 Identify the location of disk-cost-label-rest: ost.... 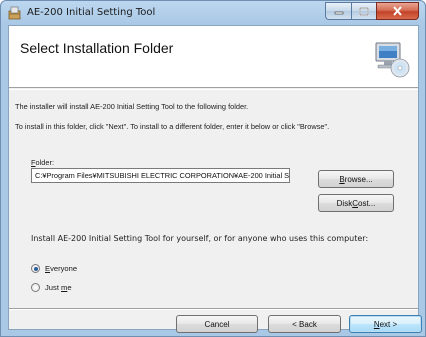
(367, 203).